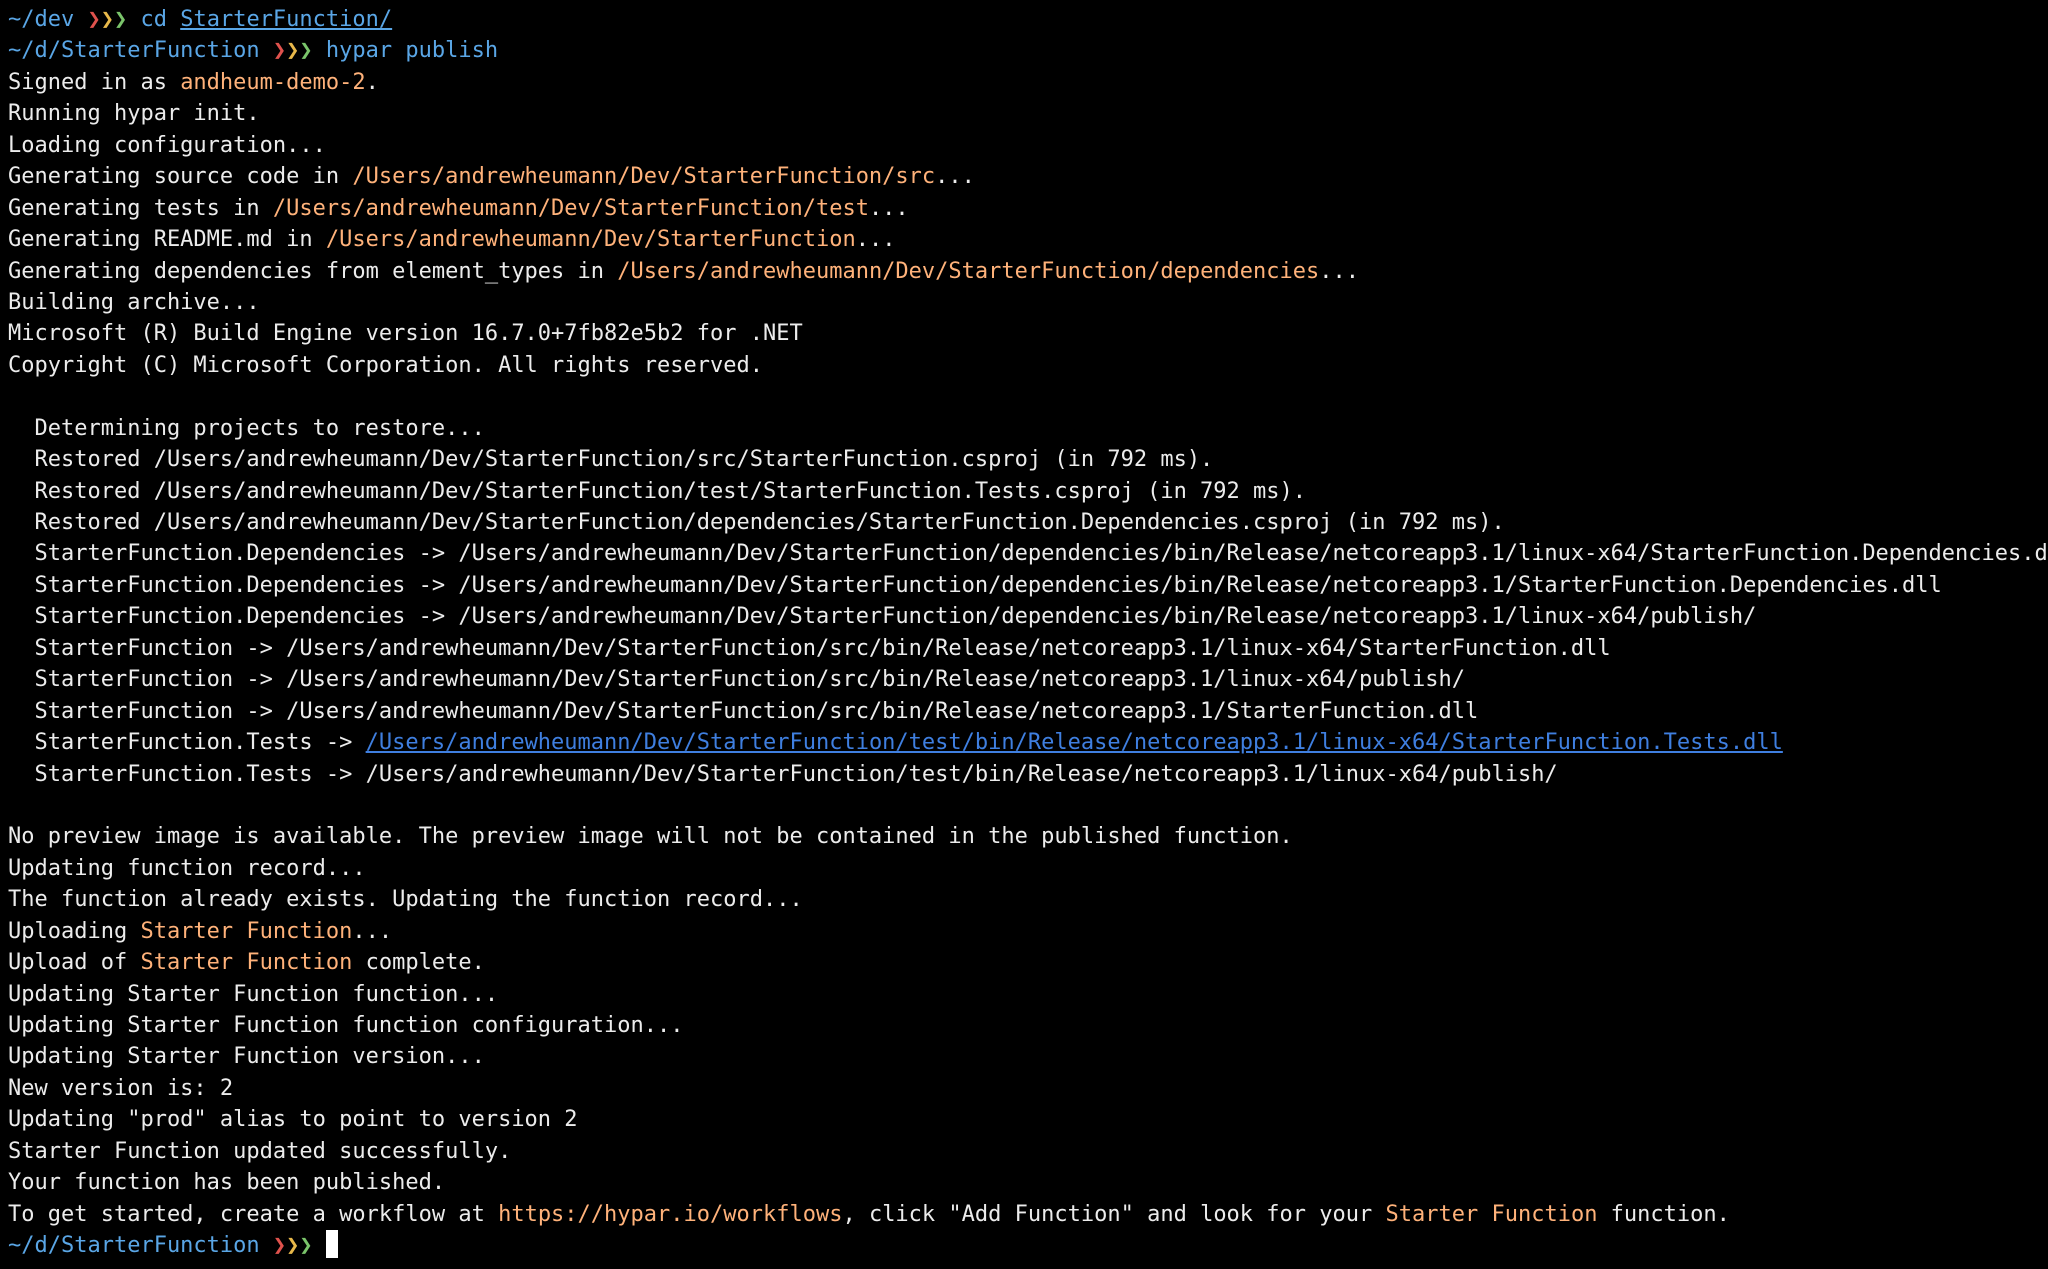  I want to click on output-text: complete., so click(418, 963).